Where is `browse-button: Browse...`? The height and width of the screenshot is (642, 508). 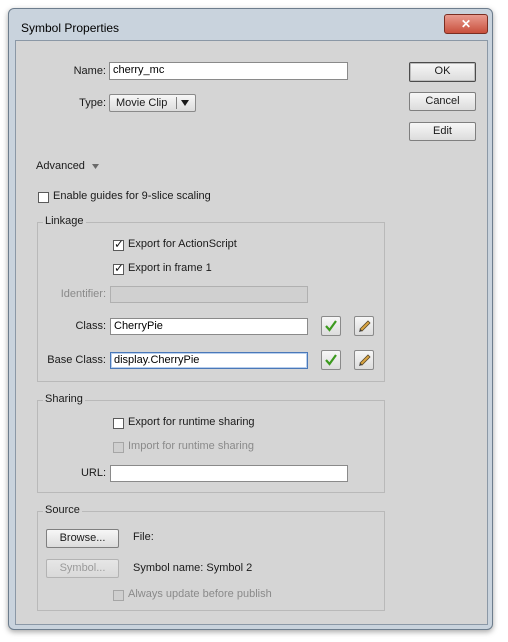
browse-button: Browse... is located at coordinates (82, 538).